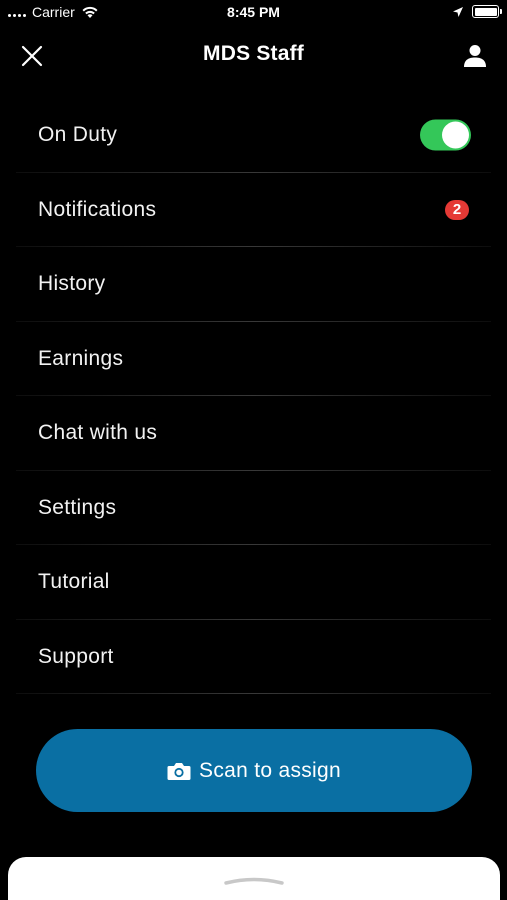  I want to click on camera-icon, so click(179, 771).